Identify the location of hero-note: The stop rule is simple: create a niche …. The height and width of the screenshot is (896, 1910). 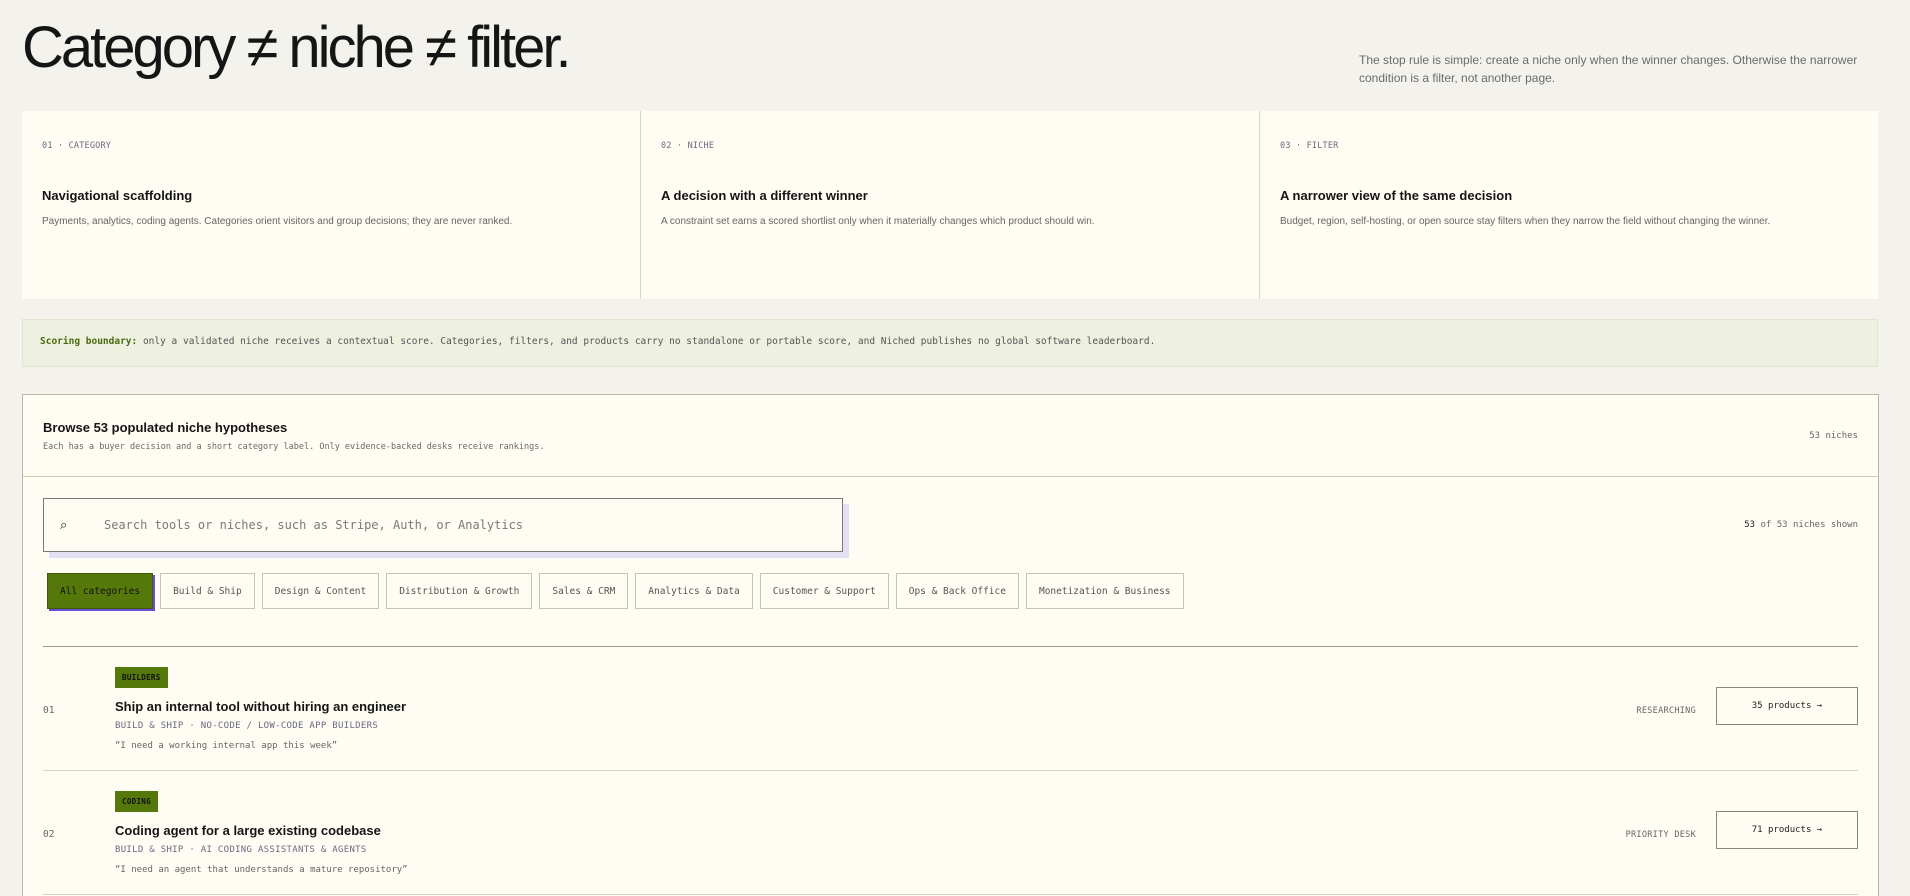
(1608, 69).